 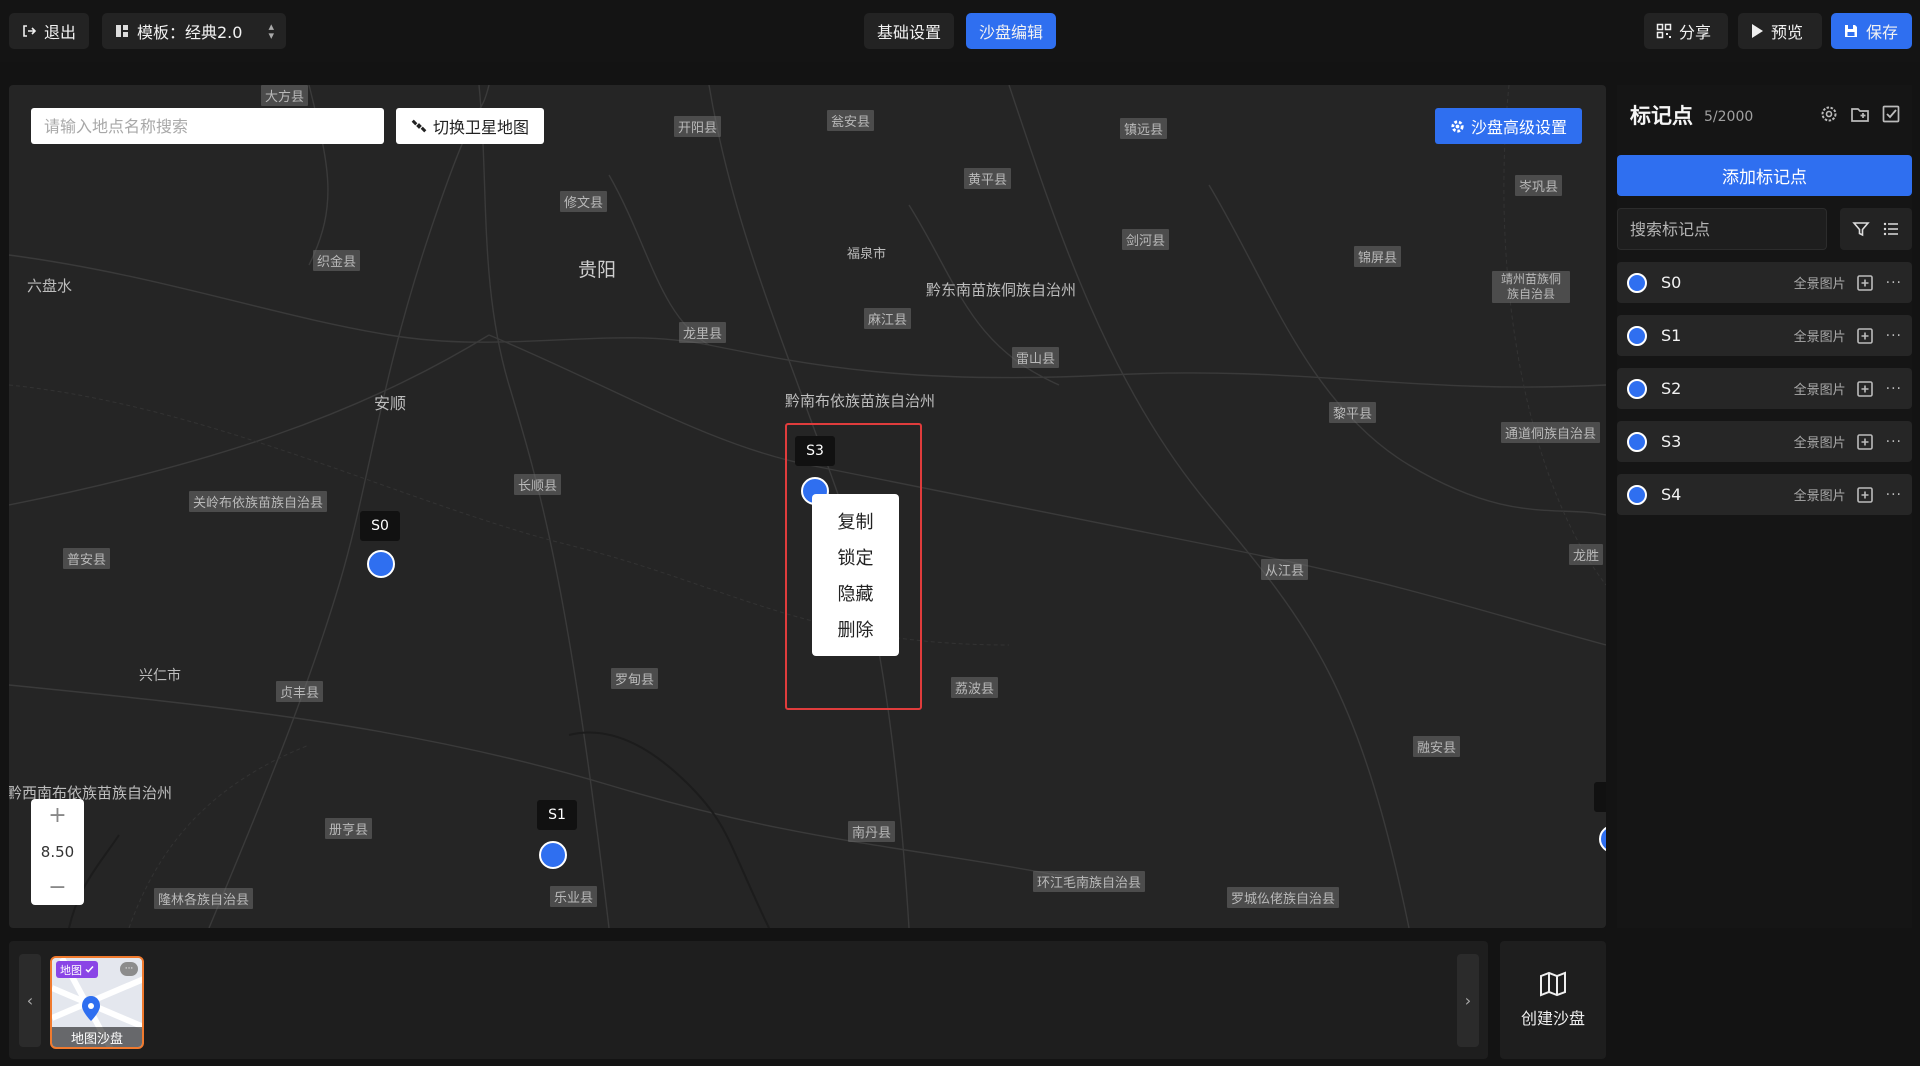 What do you see at coordinates (1457, 126) in the screenshot?
I see `gear-icon` at bounding box center [1457, 126].